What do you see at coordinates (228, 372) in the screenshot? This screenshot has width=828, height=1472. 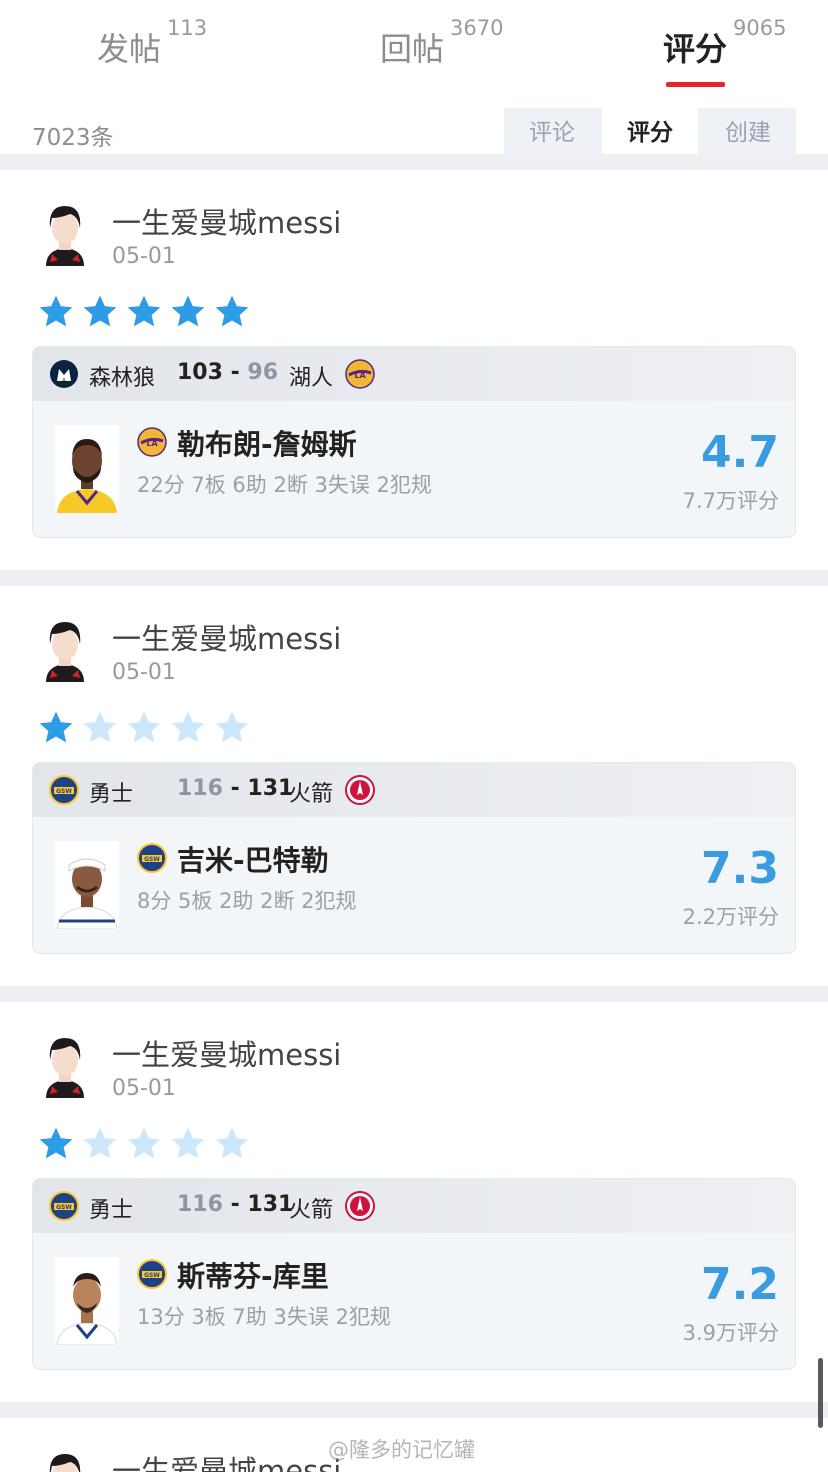 I see `game-score: 103 - 96` at bounding box center [228, 372].